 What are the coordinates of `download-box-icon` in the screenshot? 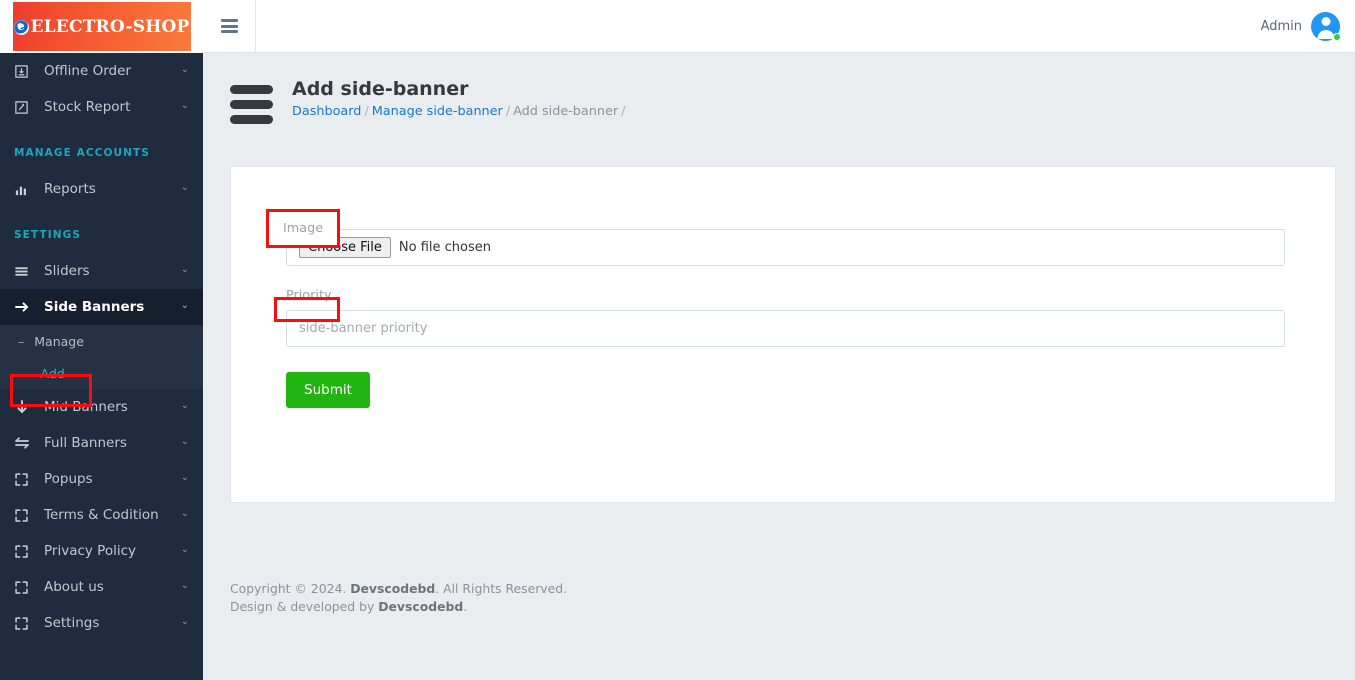 It's located at (25, 71).